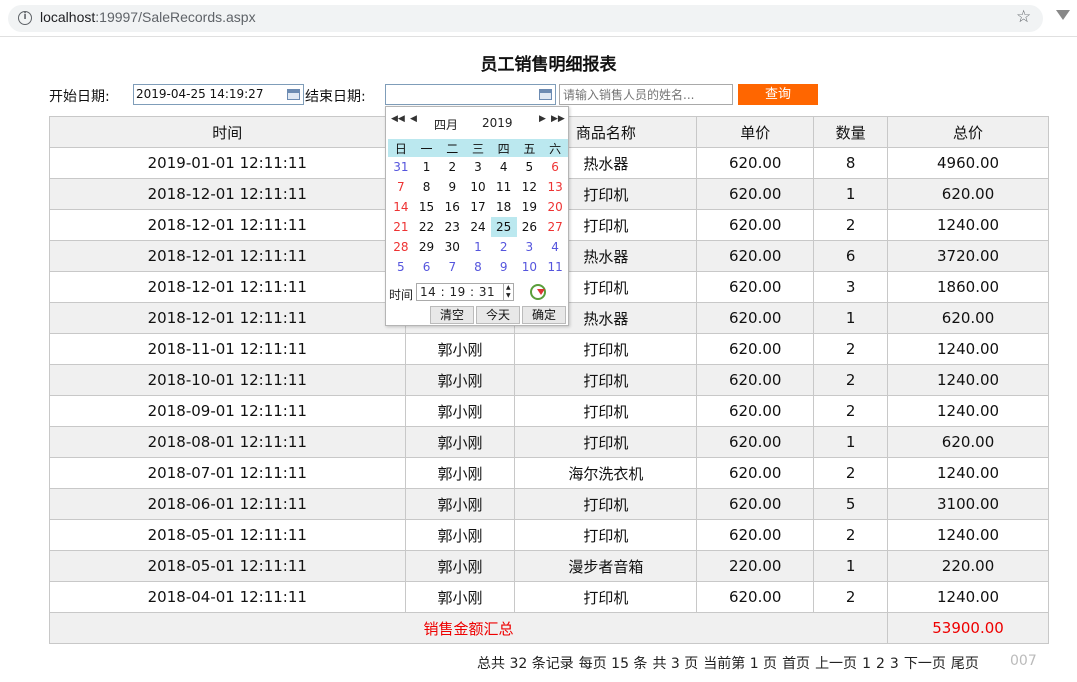 The image size is (1077, 682). I want to click on pager-link: 下一页, so click(925, 664).